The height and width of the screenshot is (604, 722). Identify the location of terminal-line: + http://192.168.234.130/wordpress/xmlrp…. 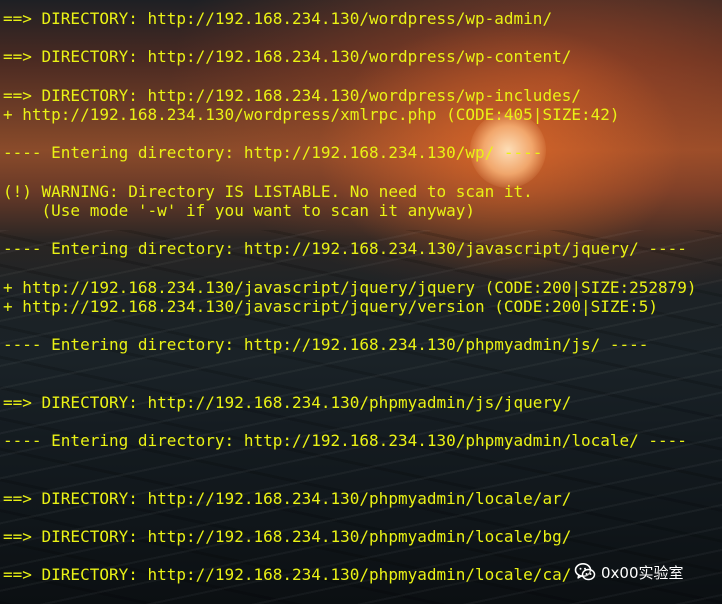
(311, 114).